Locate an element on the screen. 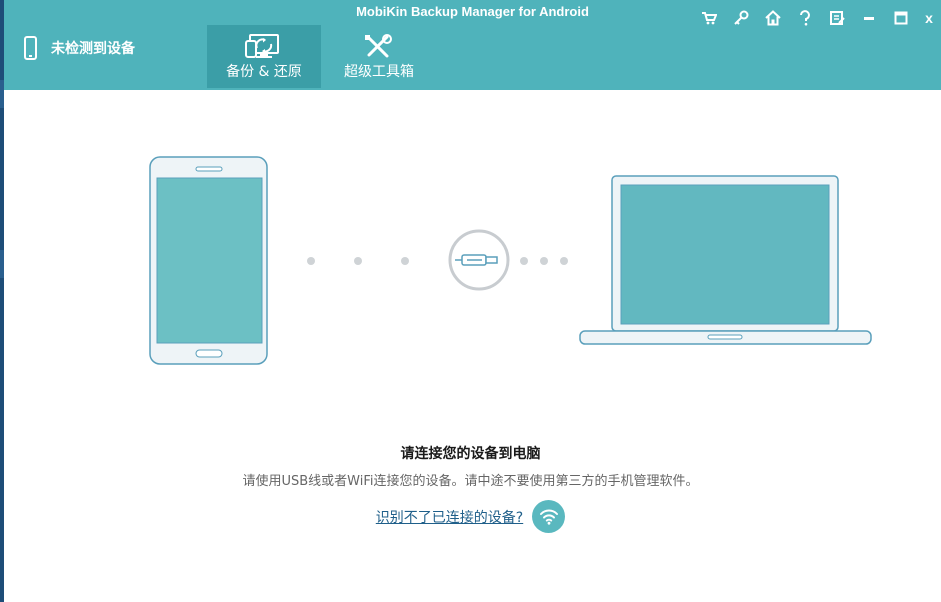  title-bar-icons: x is located at coordinates (817, 18).